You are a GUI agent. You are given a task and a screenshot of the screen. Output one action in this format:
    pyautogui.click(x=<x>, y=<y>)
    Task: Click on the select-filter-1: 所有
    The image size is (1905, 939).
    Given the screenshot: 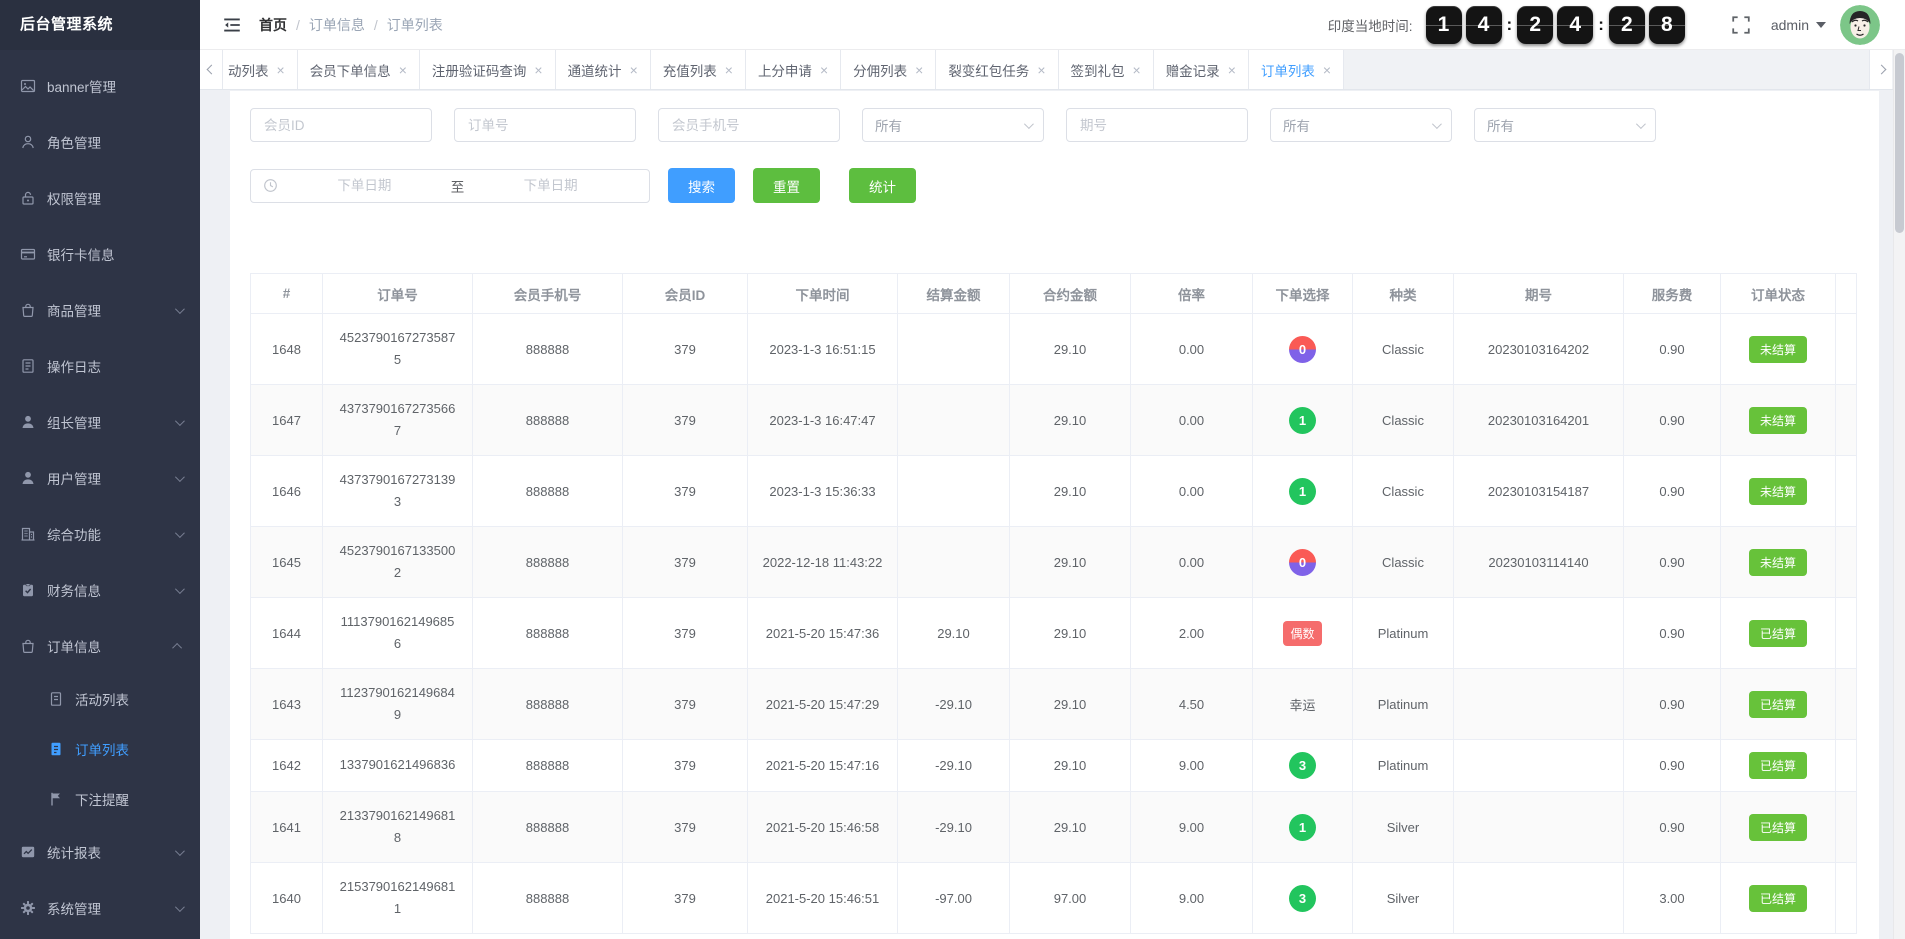 What is the action you would take?
    pyautogui.click(x=953, y=125)
    